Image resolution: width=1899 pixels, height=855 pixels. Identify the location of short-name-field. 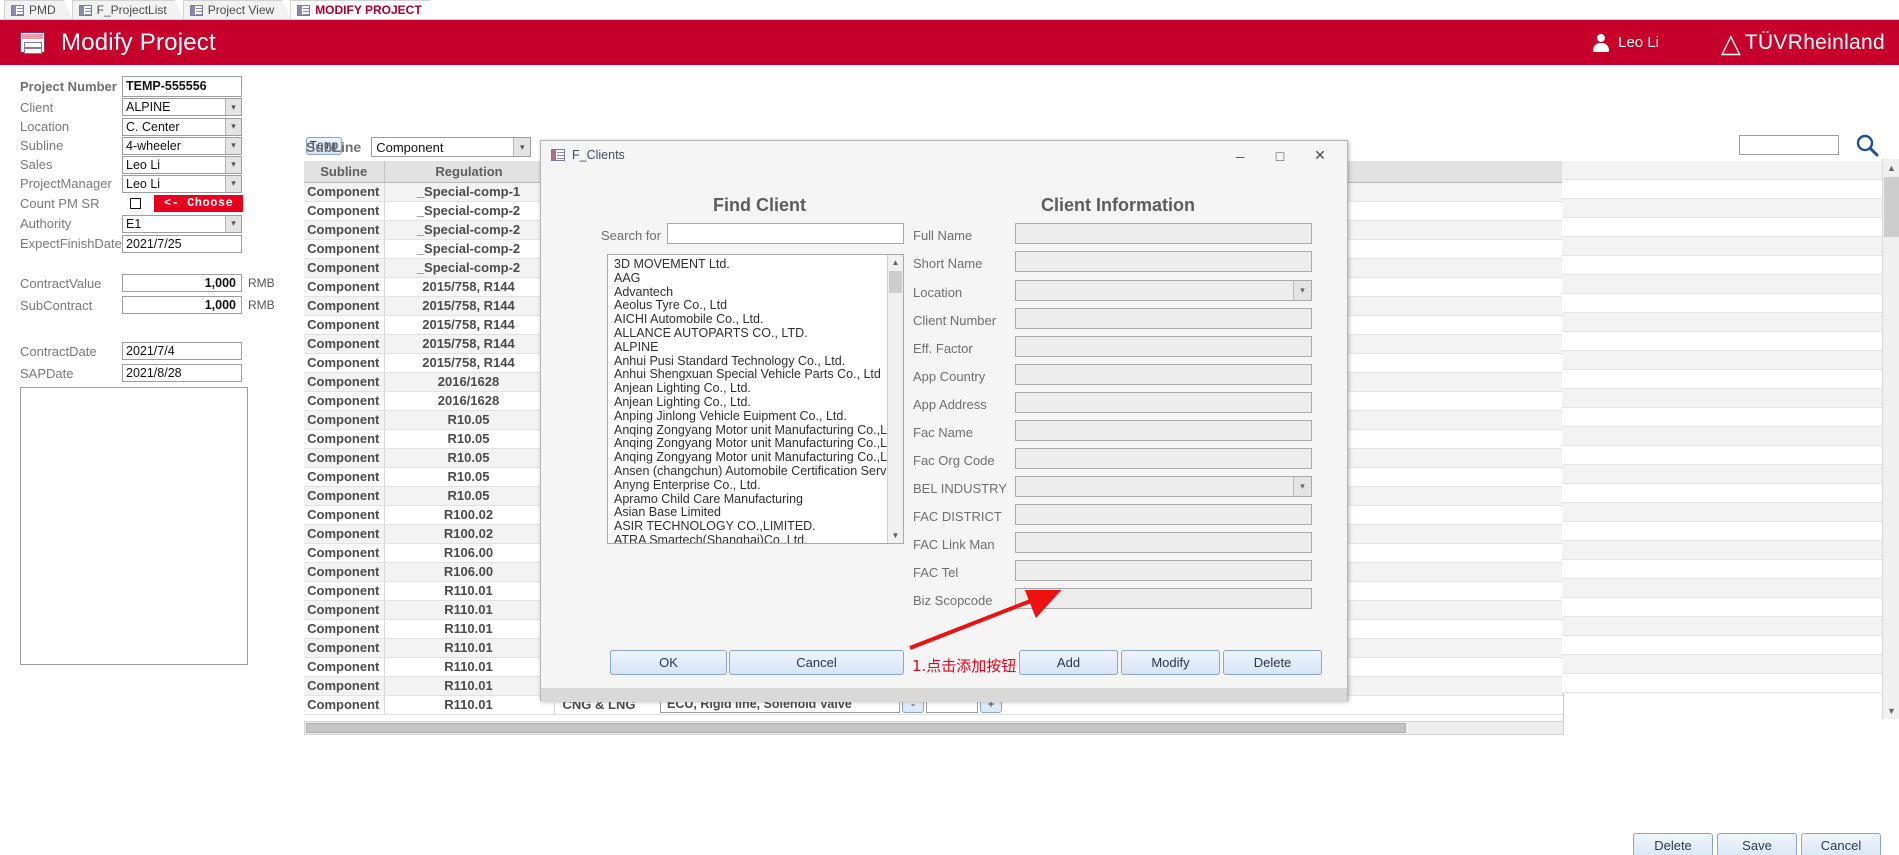
(1163, 261).